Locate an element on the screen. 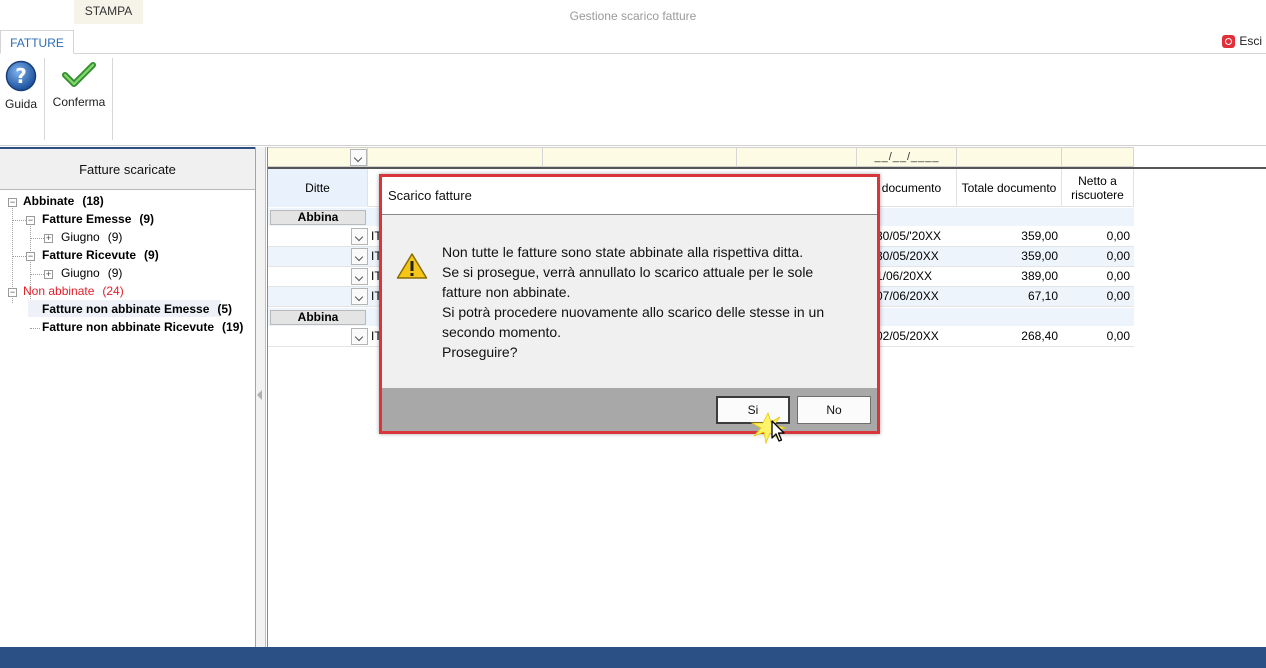 The width and height of the screenshot is (1266, 668). warning-icon is located at coordinates (412, 266).